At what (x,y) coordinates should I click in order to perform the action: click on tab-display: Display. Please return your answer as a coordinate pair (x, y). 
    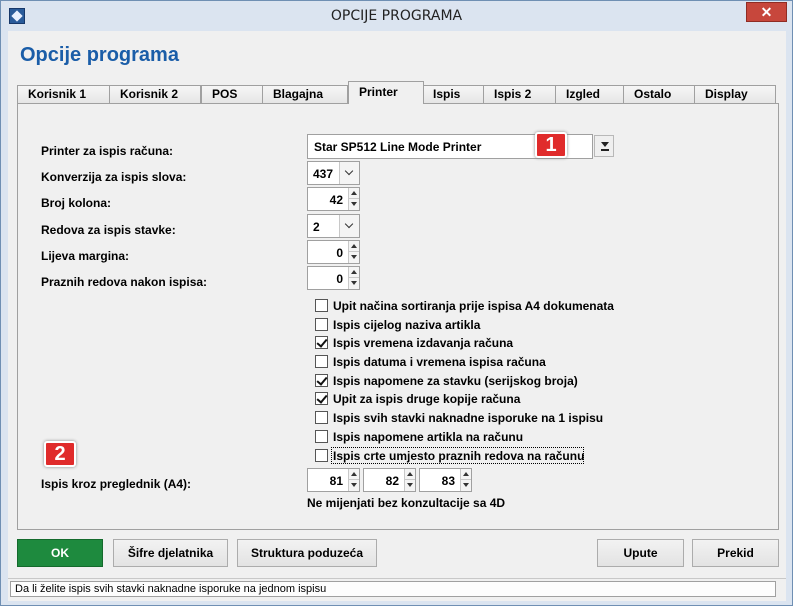
    Looking at the image, I should click on (735, 94).